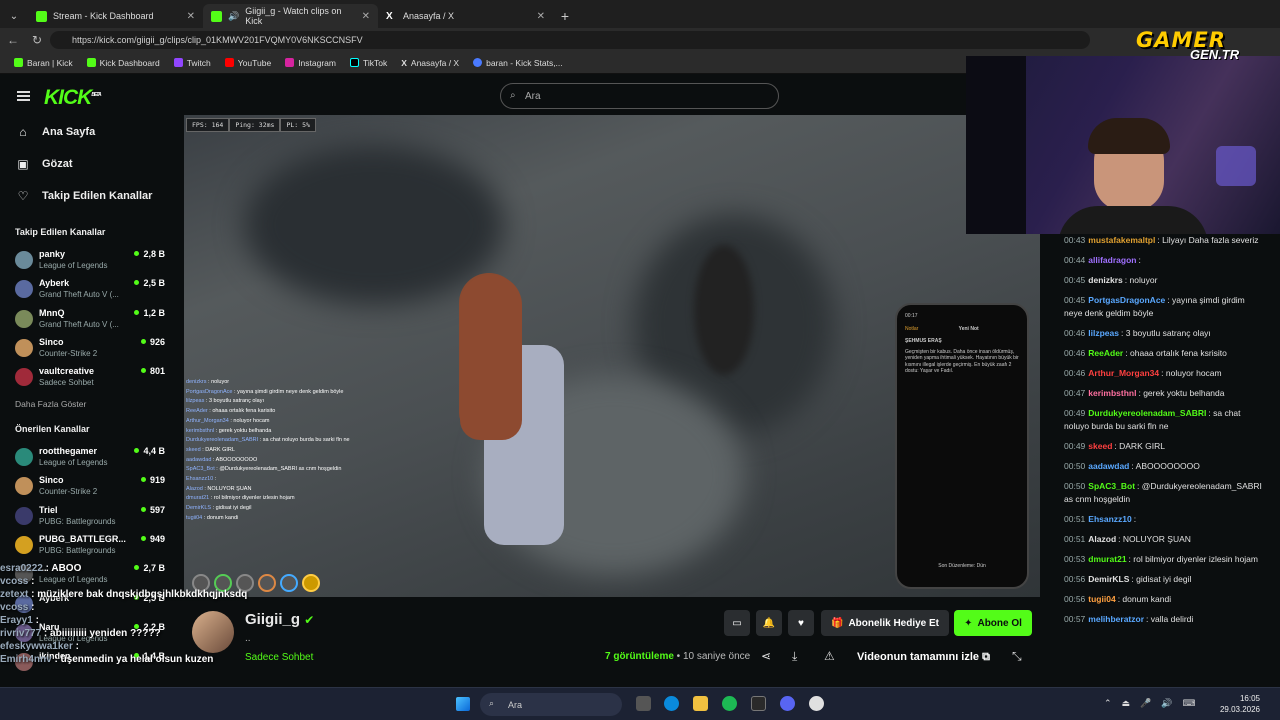 The width and height of the screenshot is (1280, 720). I want to click on bookmark-twitch: Twitch, so click(192, 62).